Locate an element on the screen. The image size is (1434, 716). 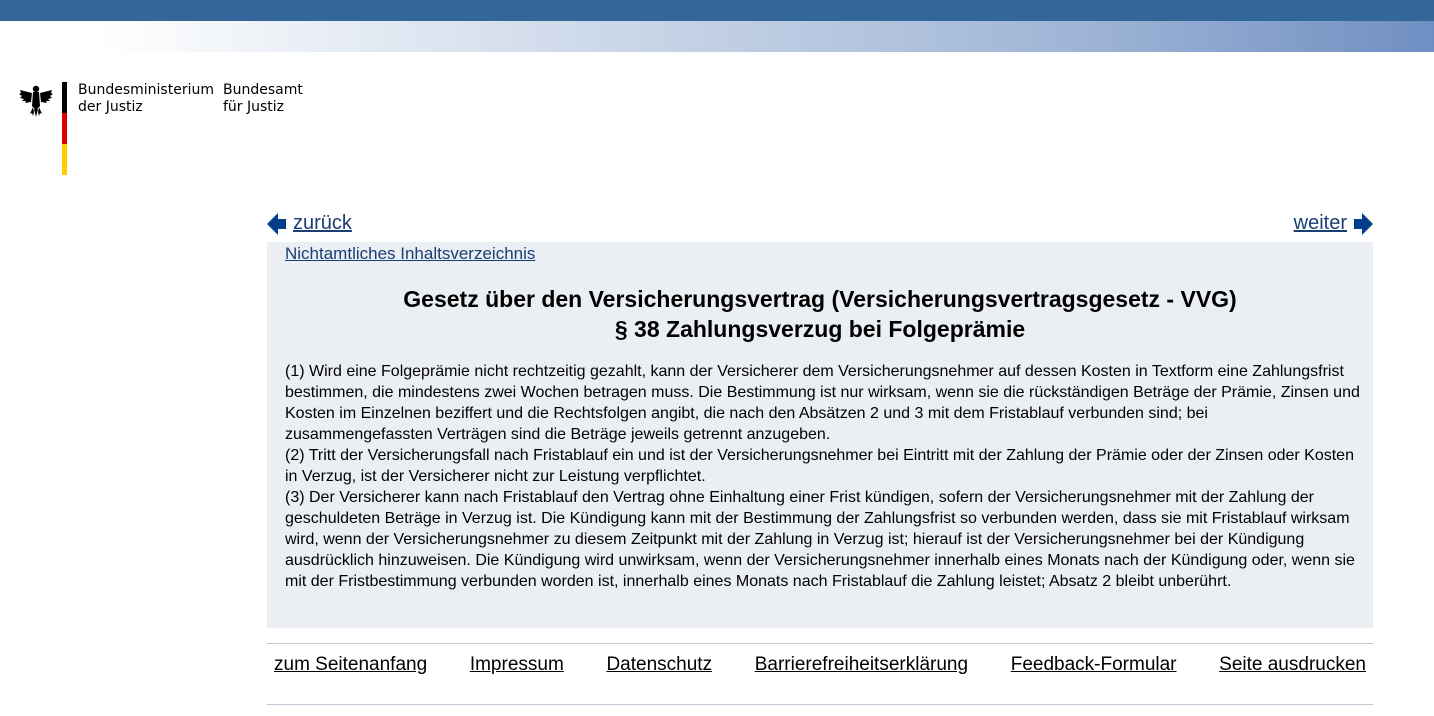
office-name: Bundesamt für Justiz is located at coordinates (283, 99).